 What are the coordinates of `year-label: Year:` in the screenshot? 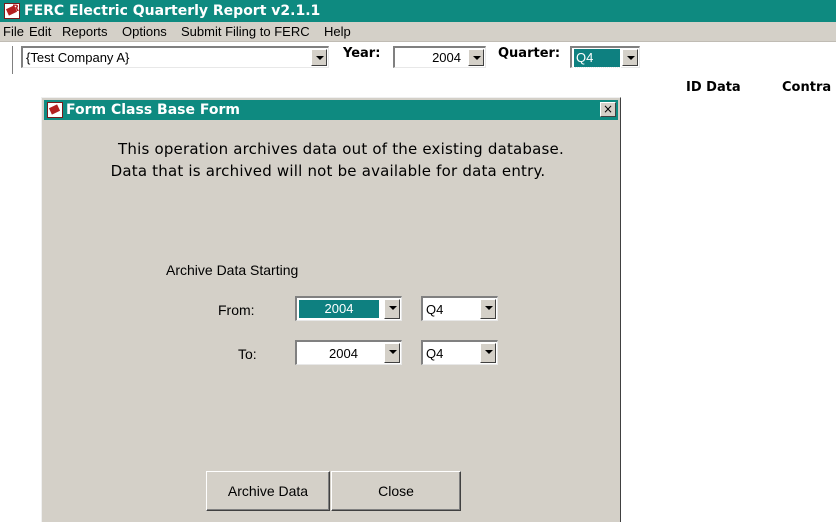 It's located at (362, 53).